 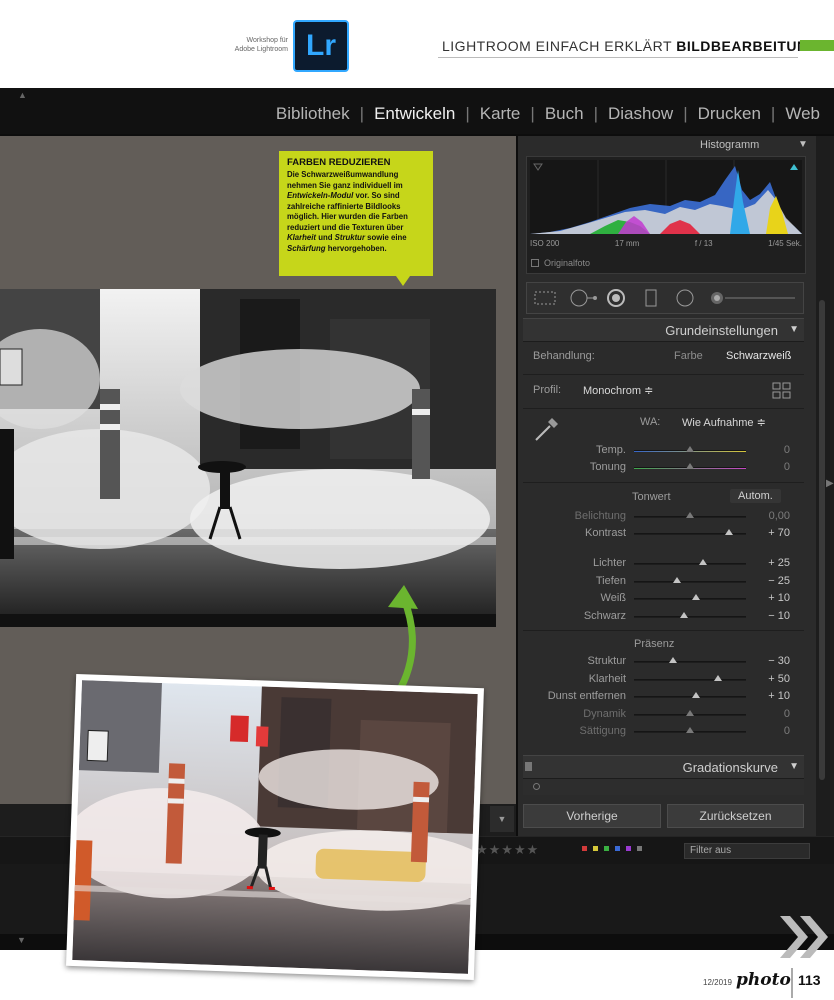 What do you see at coordinates (690, 449) in the screenshot?
I see `temp-slider-thumb` at bounding box center [690, 449].